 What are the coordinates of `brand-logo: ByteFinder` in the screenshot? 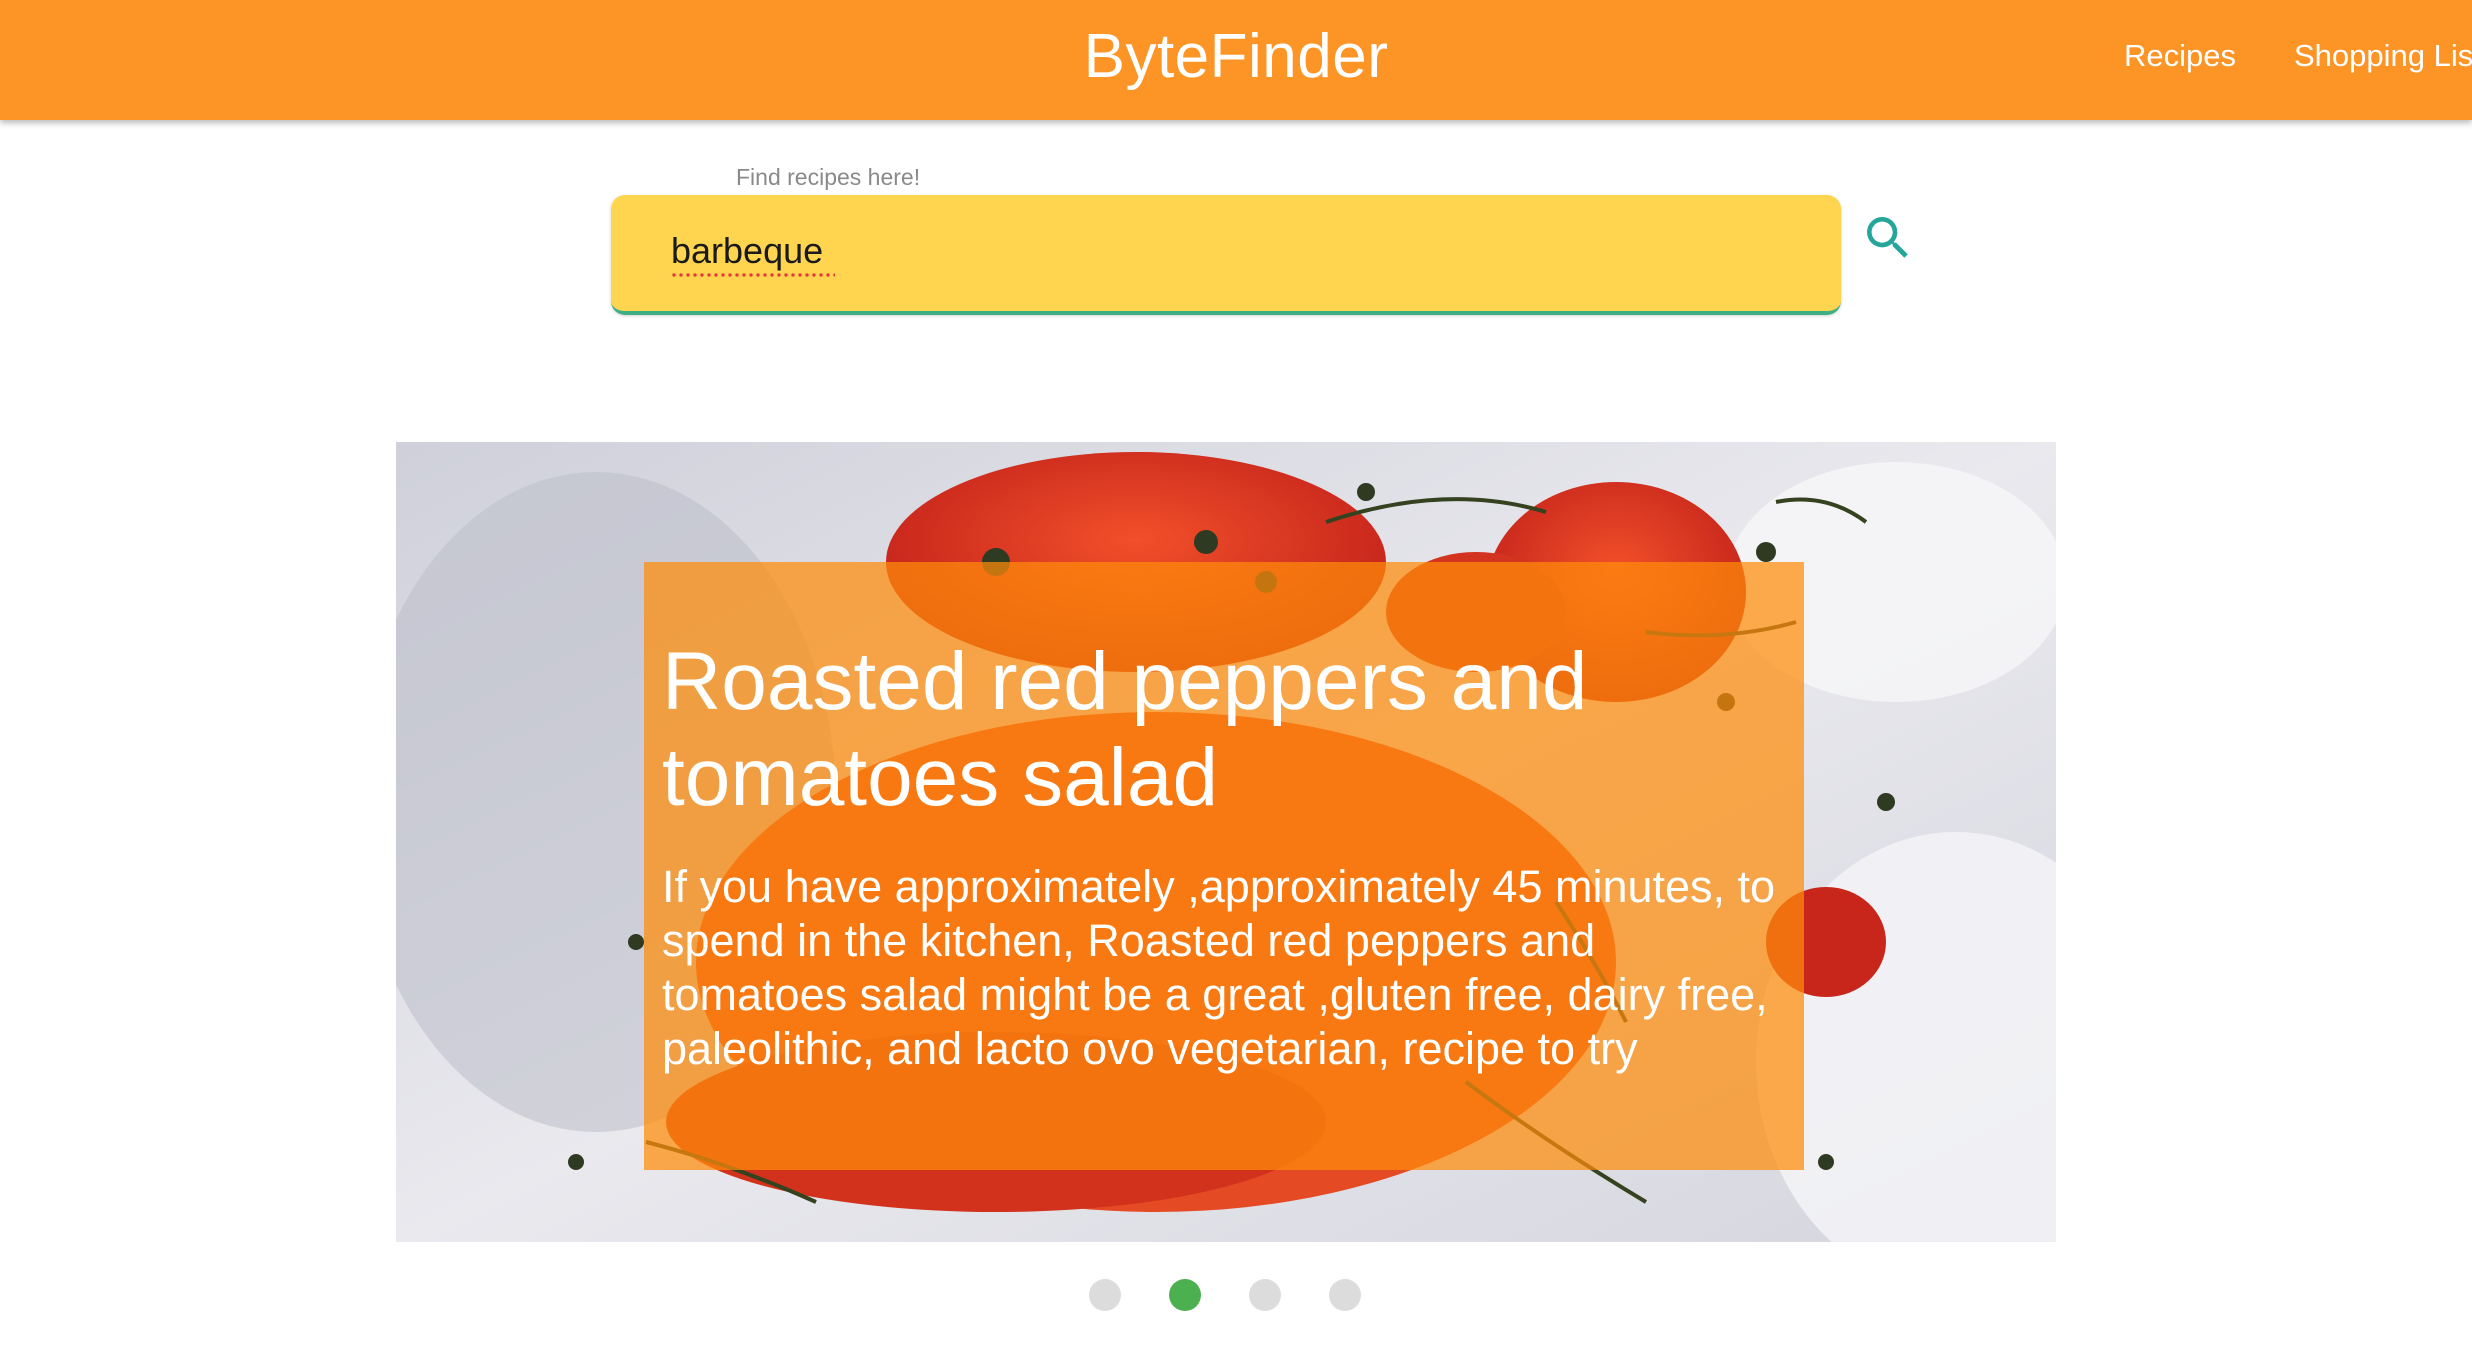 It's located at (1236, 57).